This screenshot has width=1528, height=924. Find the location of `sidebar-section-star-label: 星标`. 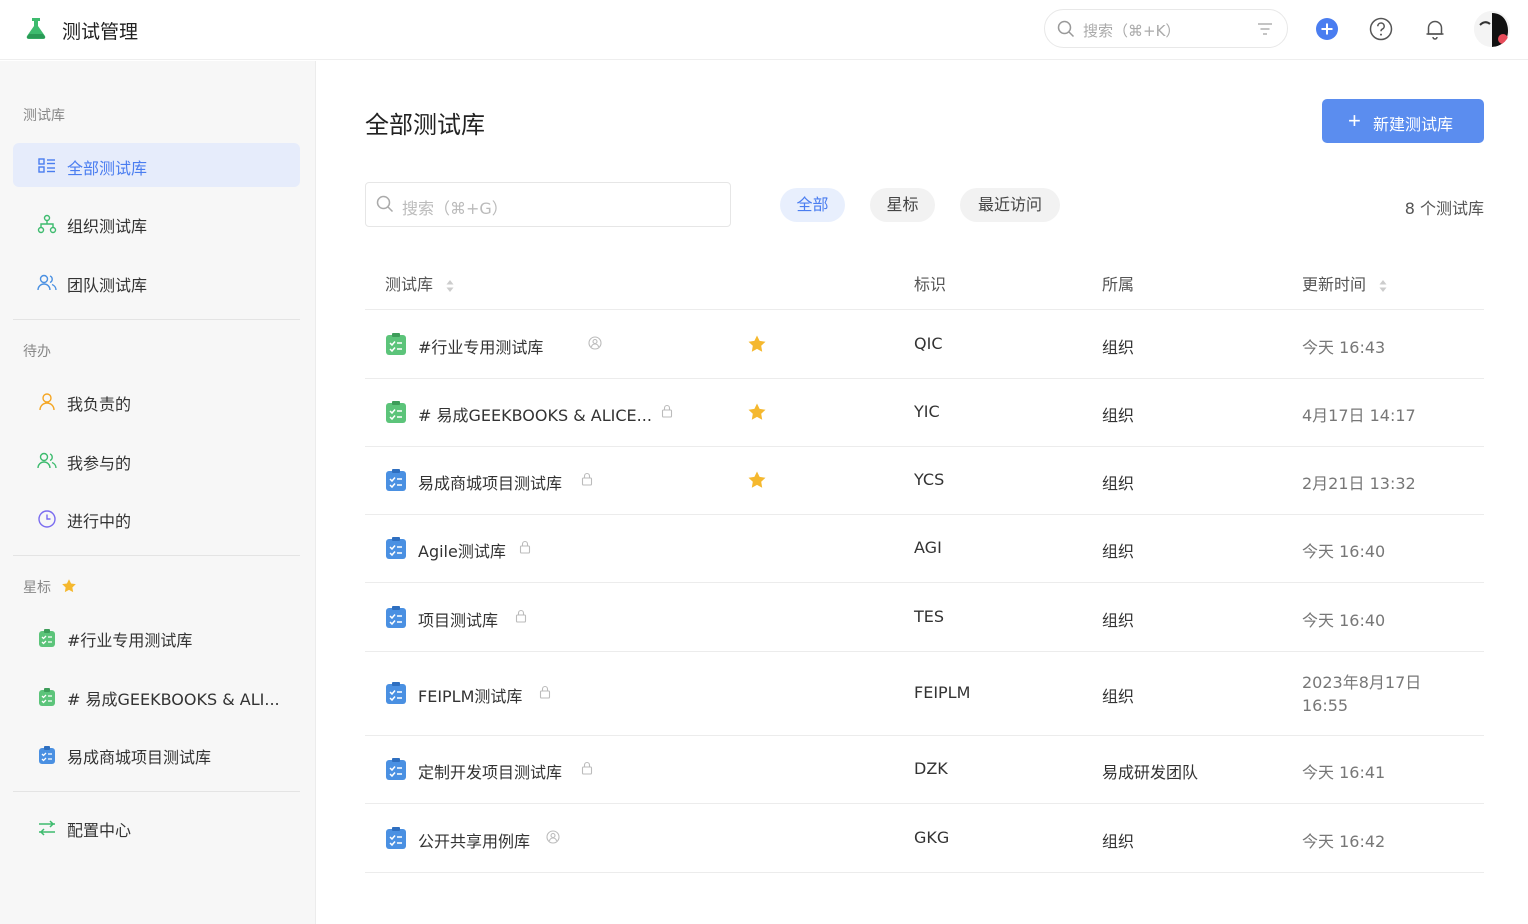

sidebar-section-star-label: 星标 is located at coordinates (37, 588).